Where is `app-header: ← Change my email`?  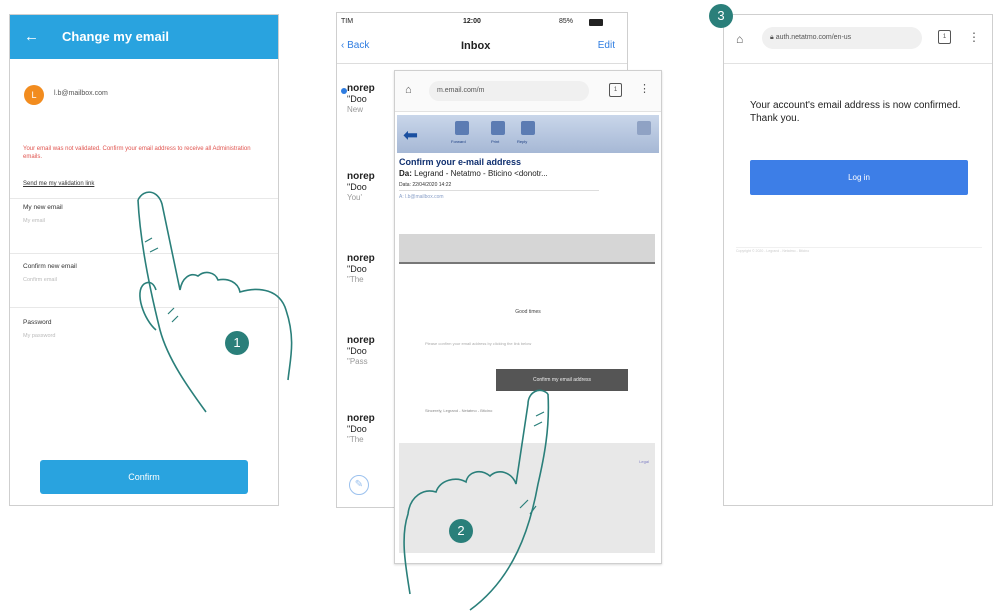 app-header: ← Change my email is located at coordinates (144, 37).